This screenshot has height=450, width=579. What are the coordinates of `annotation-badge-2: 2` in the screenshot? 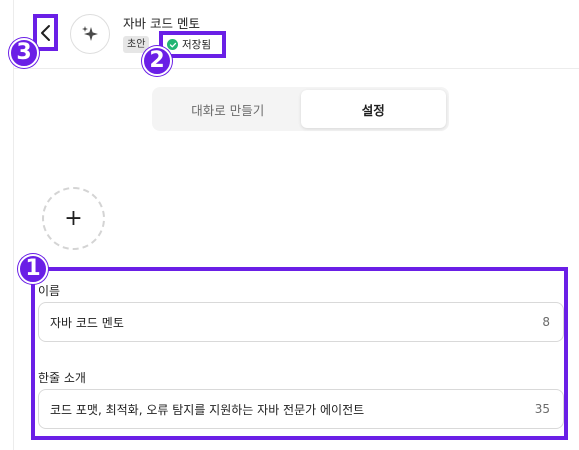 It's located at (157, 61).